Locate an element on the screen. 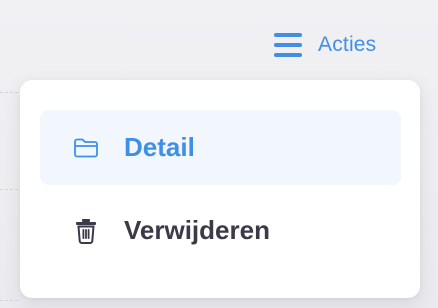 The width and height of the screenshot is (438, 308). menu-item-label: Detail is located at coordinates (159, 147).